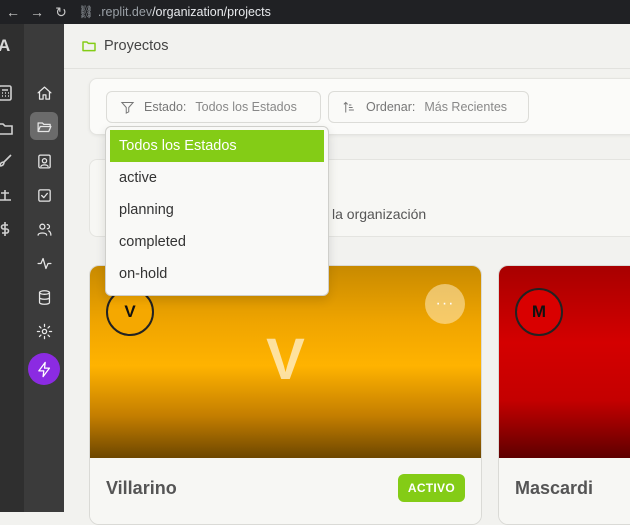 Image resolution: width=630 pixels, height=525 pixels. Describe the element at coordinates (37, 12) in the screenshot. I see `forward-icon: →` at that location.